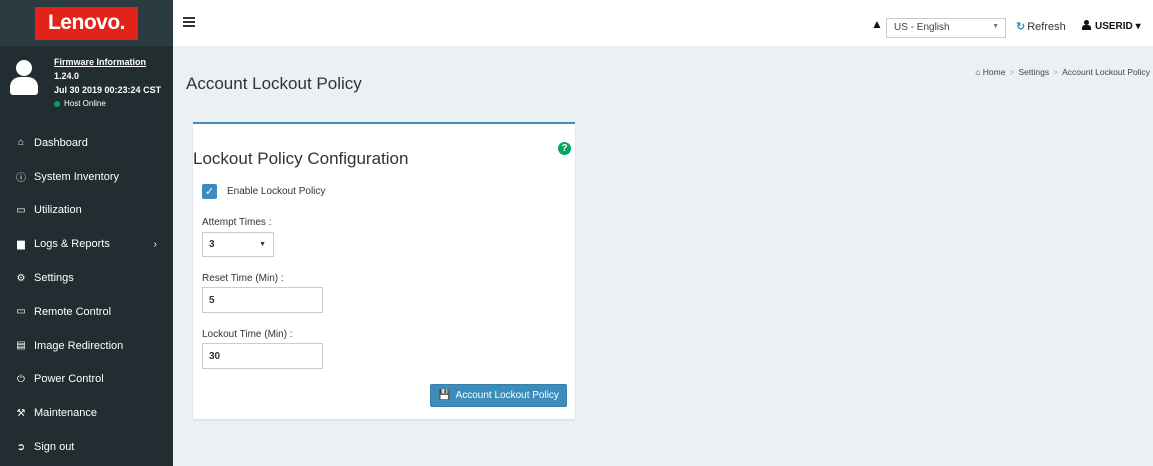 The height and width of the screenshot is (466, 1153). I want to click on sidebar-item-label: Utilization, so click(58, 210).